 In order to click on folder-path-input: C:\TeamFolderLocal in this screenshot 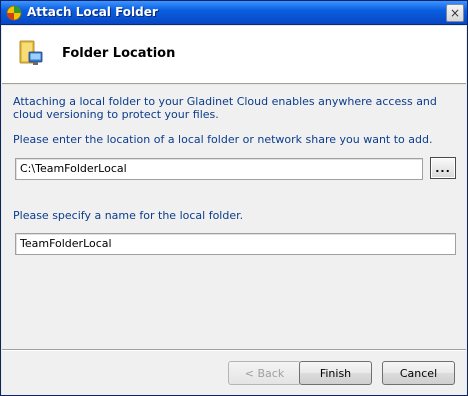, I will do `click(219, 169)`.